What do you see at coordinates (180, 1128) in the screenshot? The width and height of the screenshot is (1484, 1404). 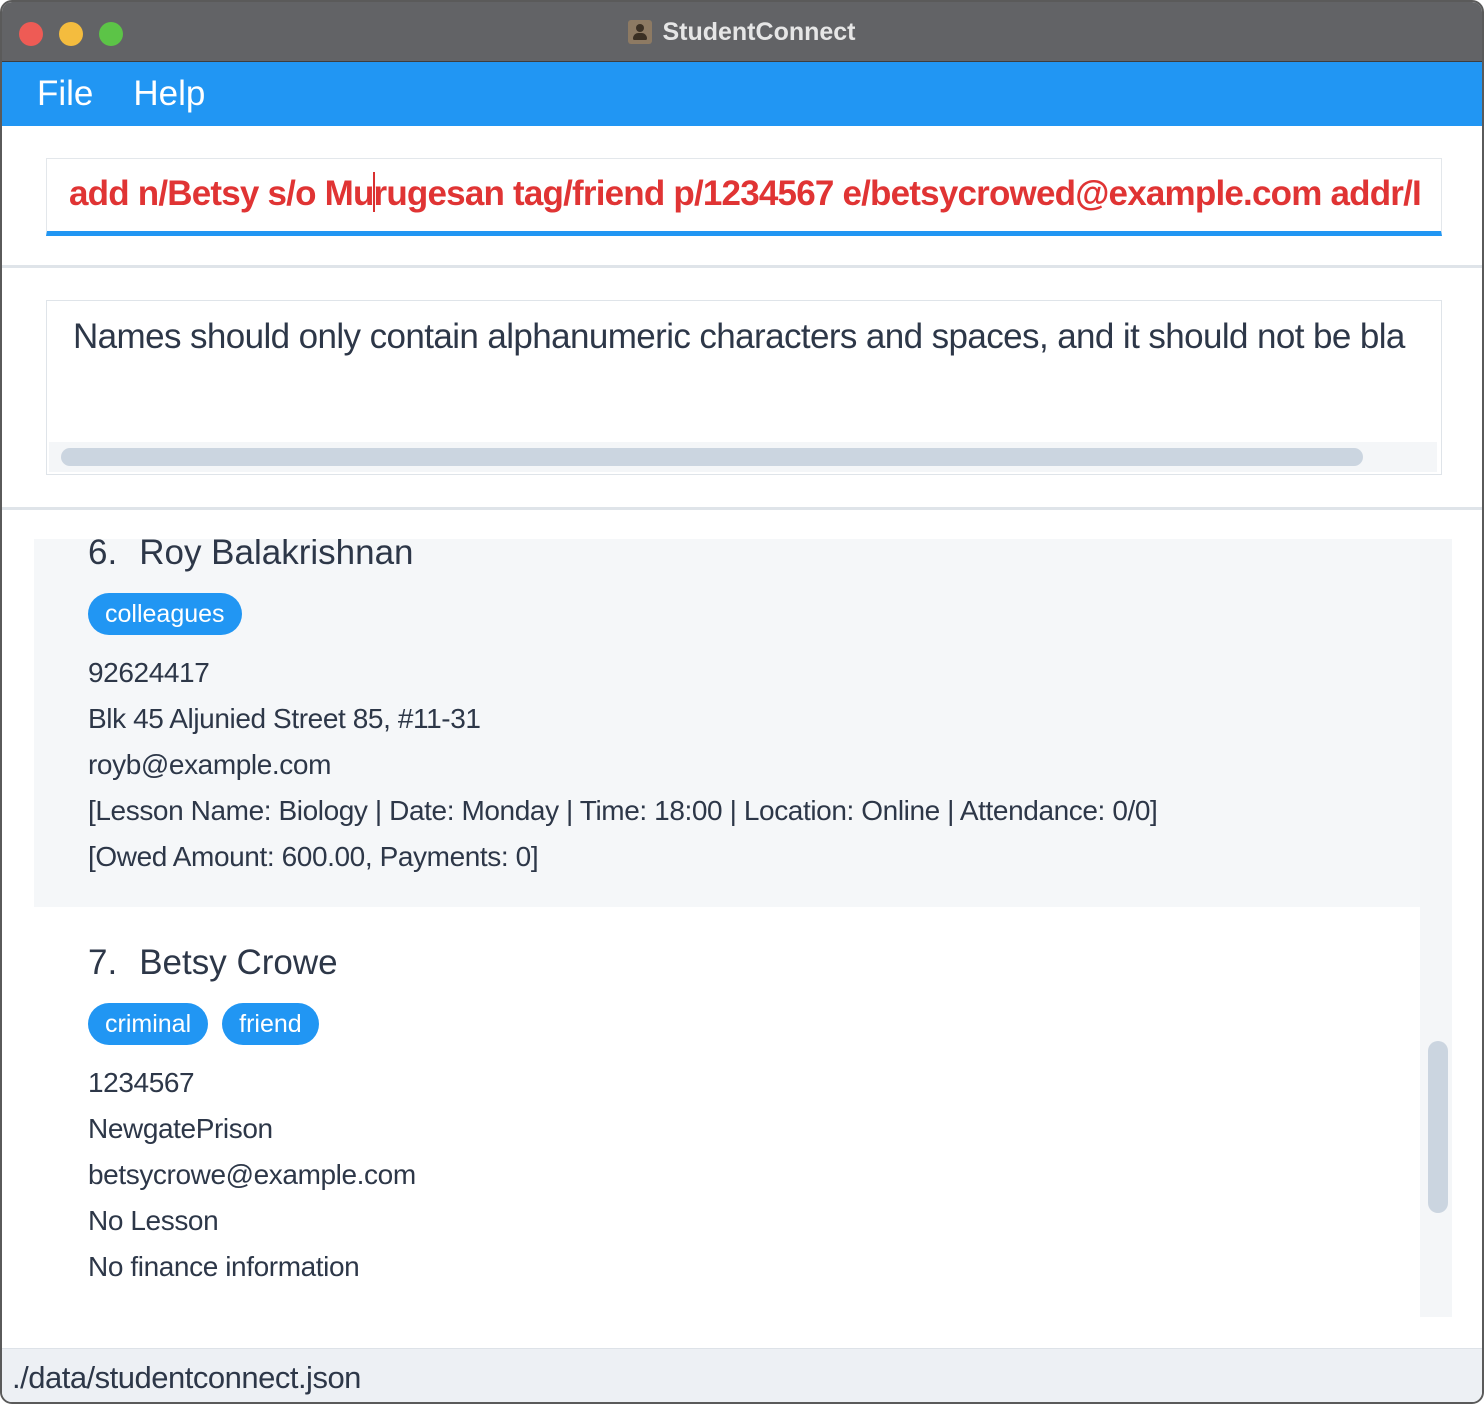 I see `person-address: NewgatePrison` at bounding box center [180, 1128].